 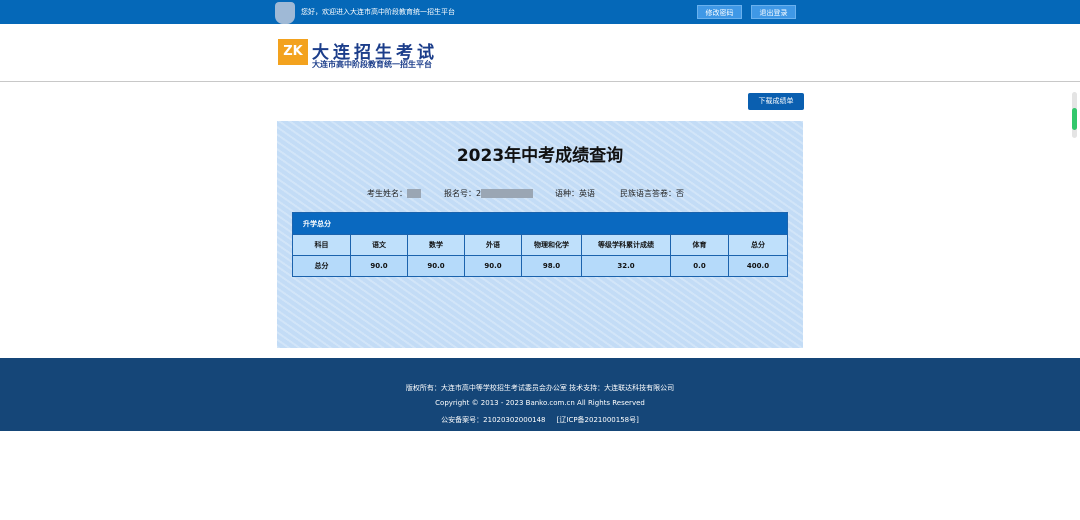 I want to click on table-title: 升学总分, so click(x=540, y=223).